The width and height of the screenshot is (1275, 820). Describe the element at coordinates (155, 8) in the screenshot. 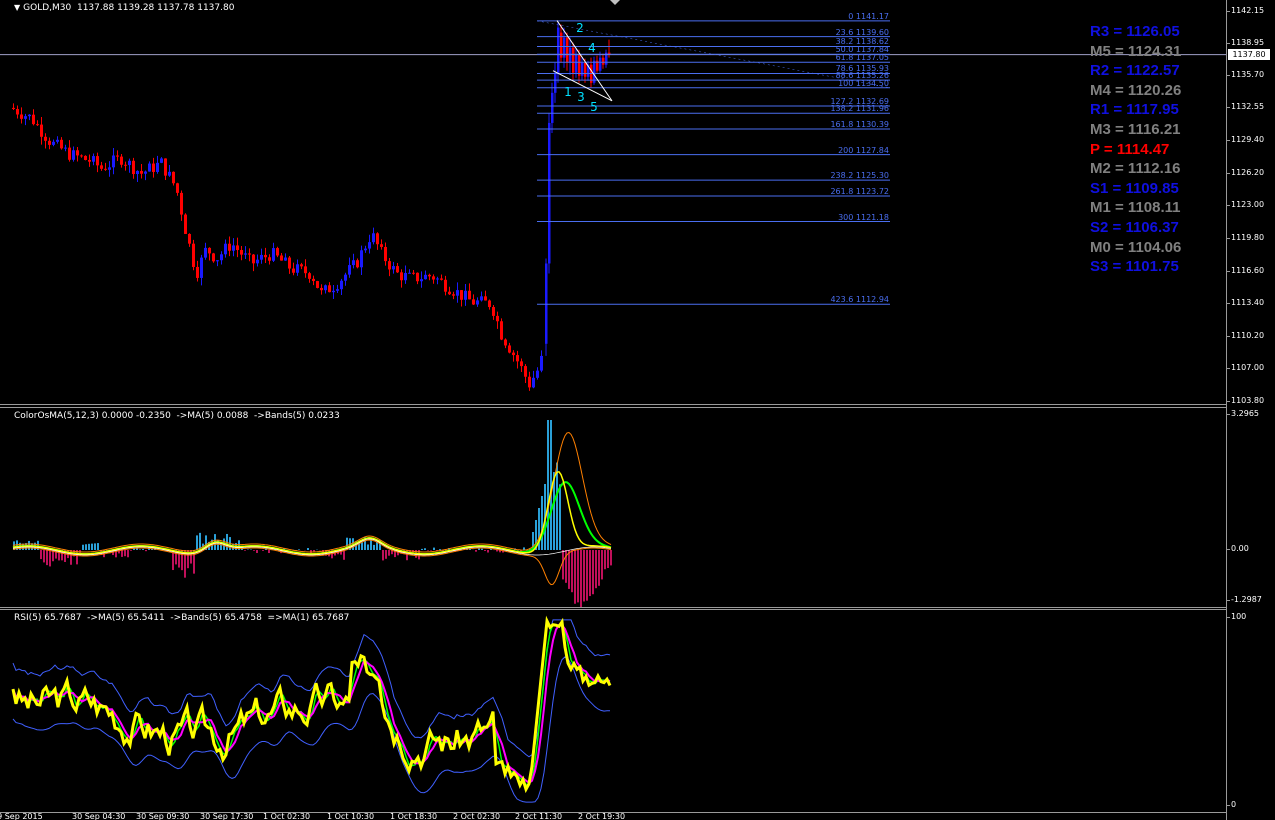

I see `ohlc-values: 1137.88 1139.28 1137.78 1137.80` at that location.